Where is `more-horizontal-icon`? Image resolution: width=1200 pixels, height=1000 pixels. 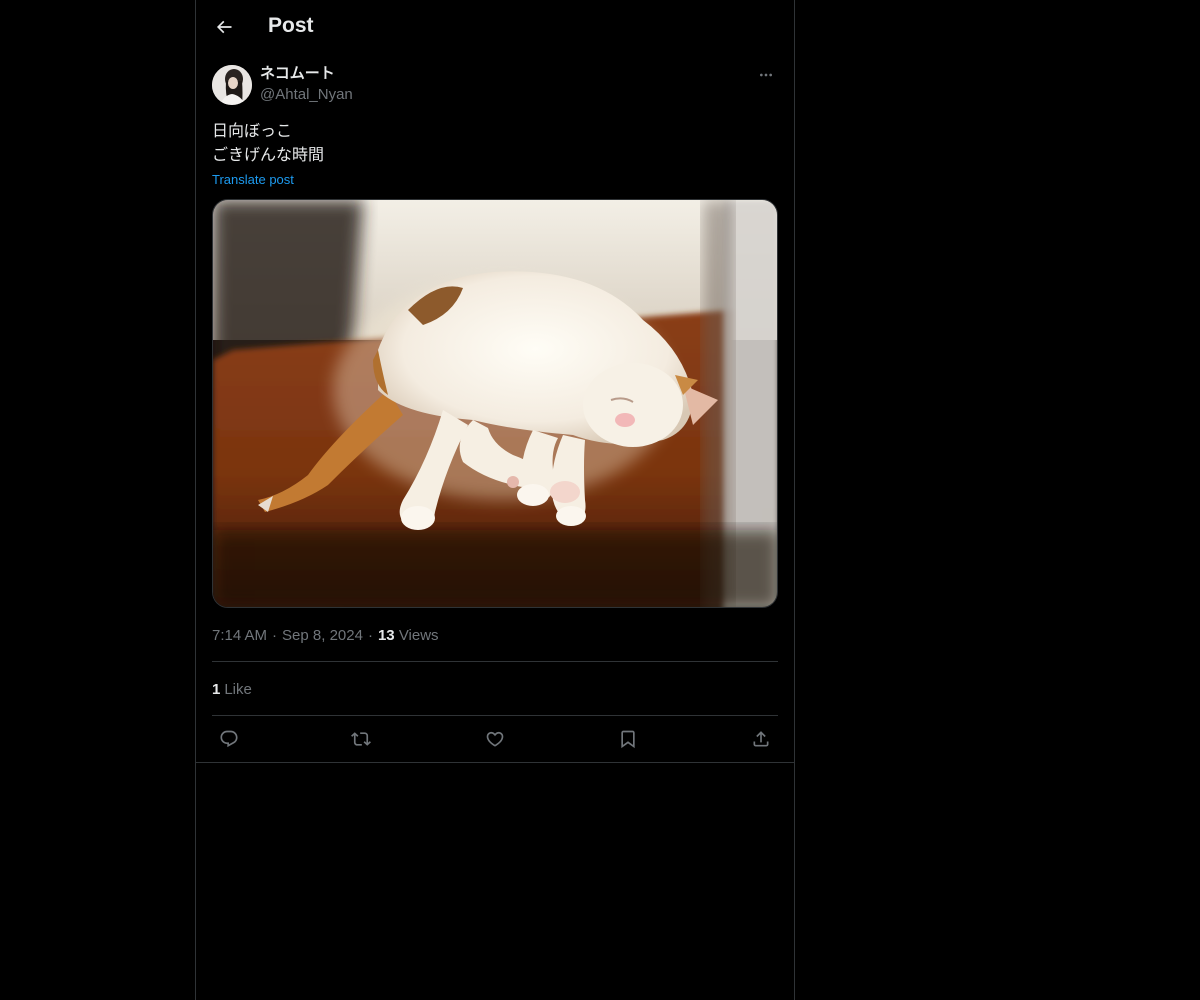 more-horizontal-icon is located at coordinates (766, 75).